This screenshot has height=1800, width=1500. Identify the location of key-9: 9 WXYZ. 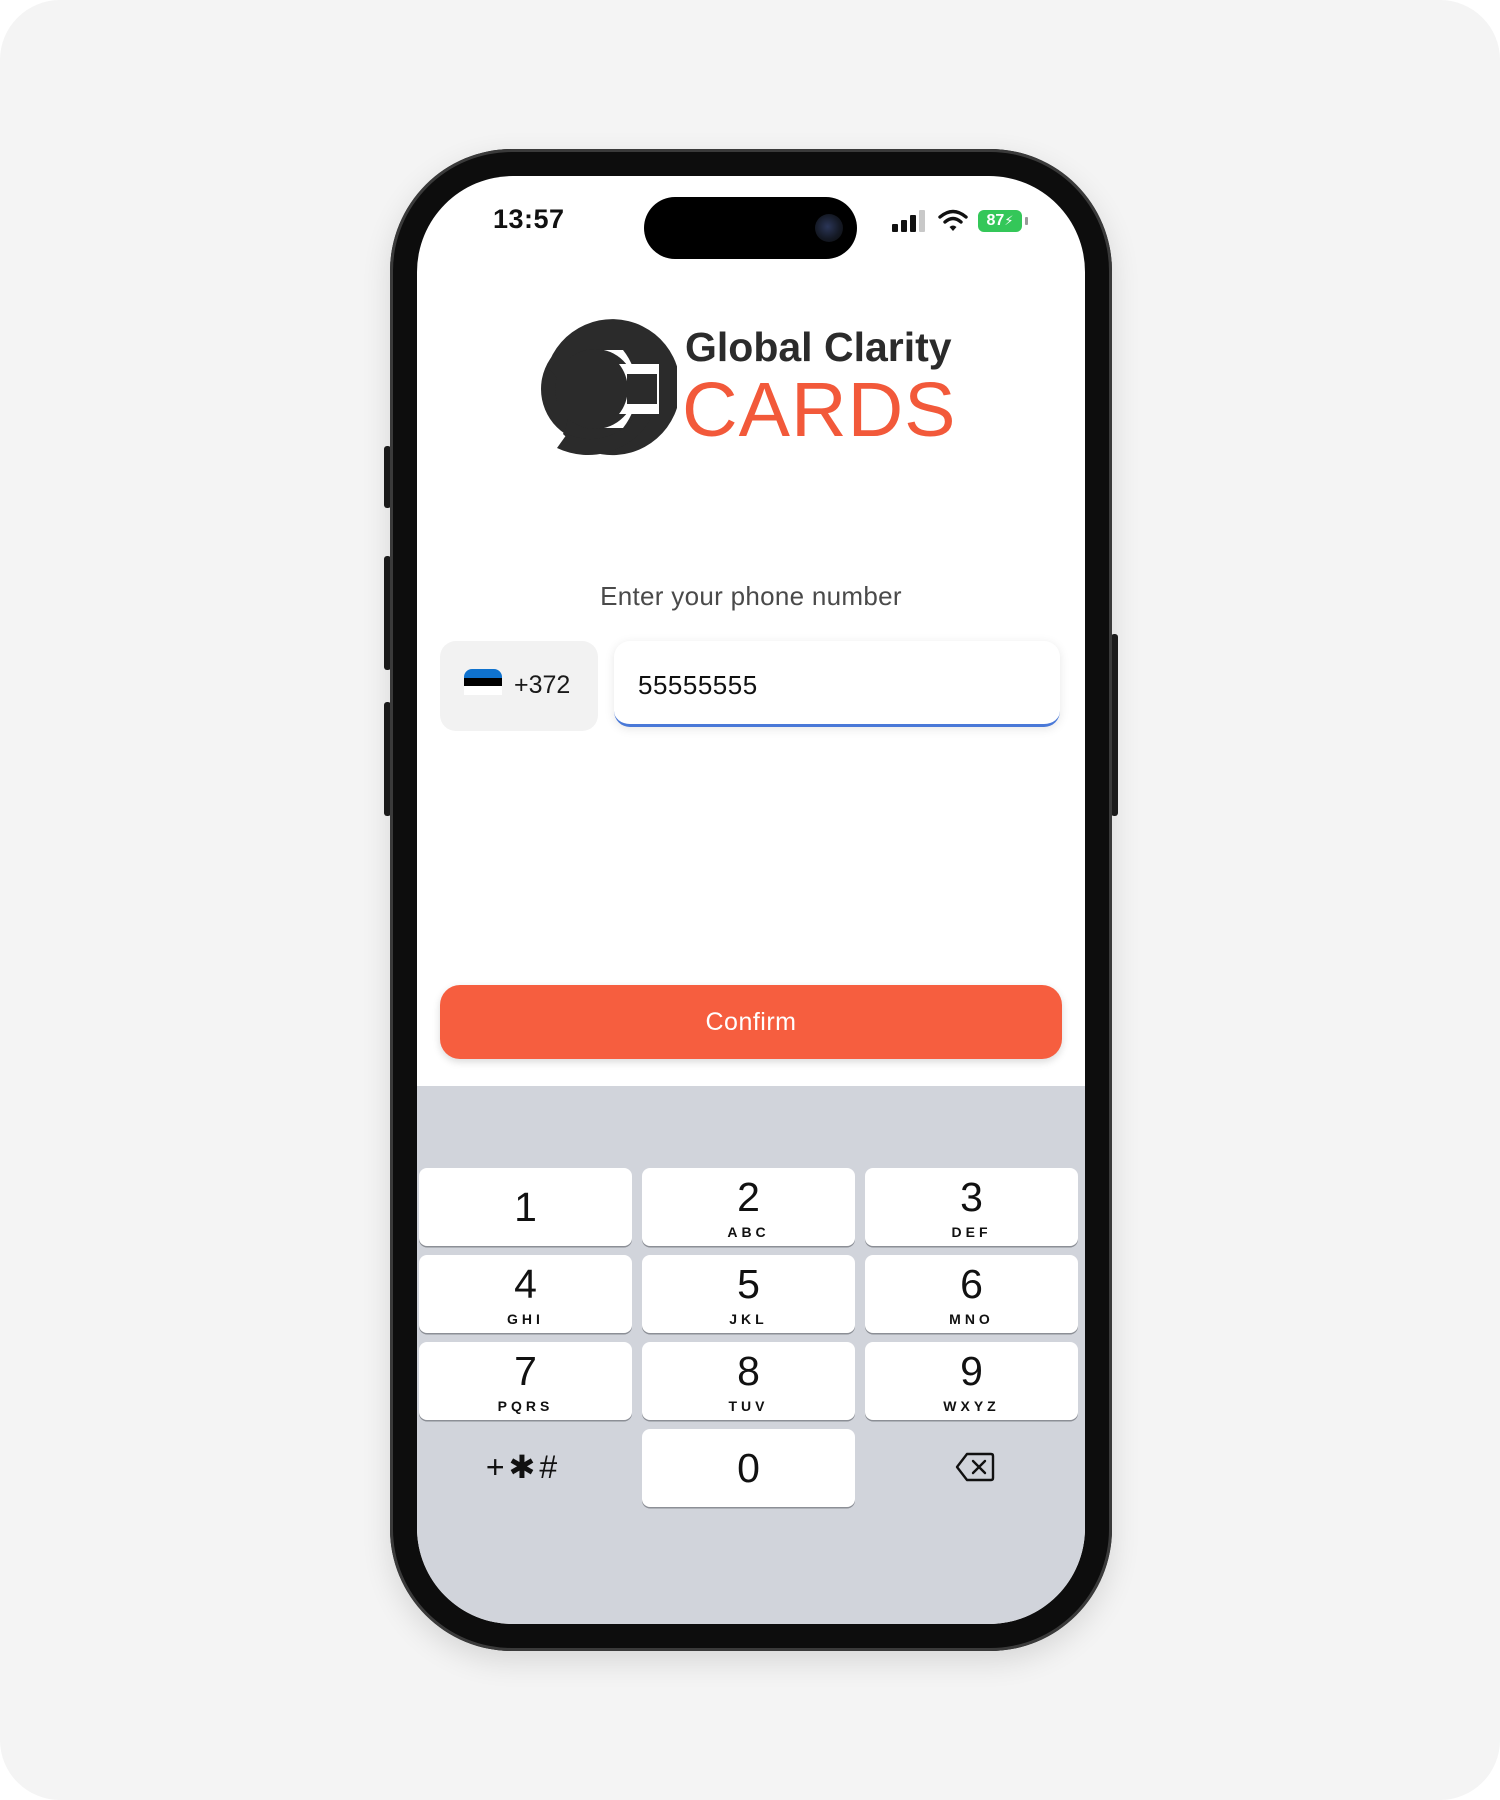
(971, 1381).